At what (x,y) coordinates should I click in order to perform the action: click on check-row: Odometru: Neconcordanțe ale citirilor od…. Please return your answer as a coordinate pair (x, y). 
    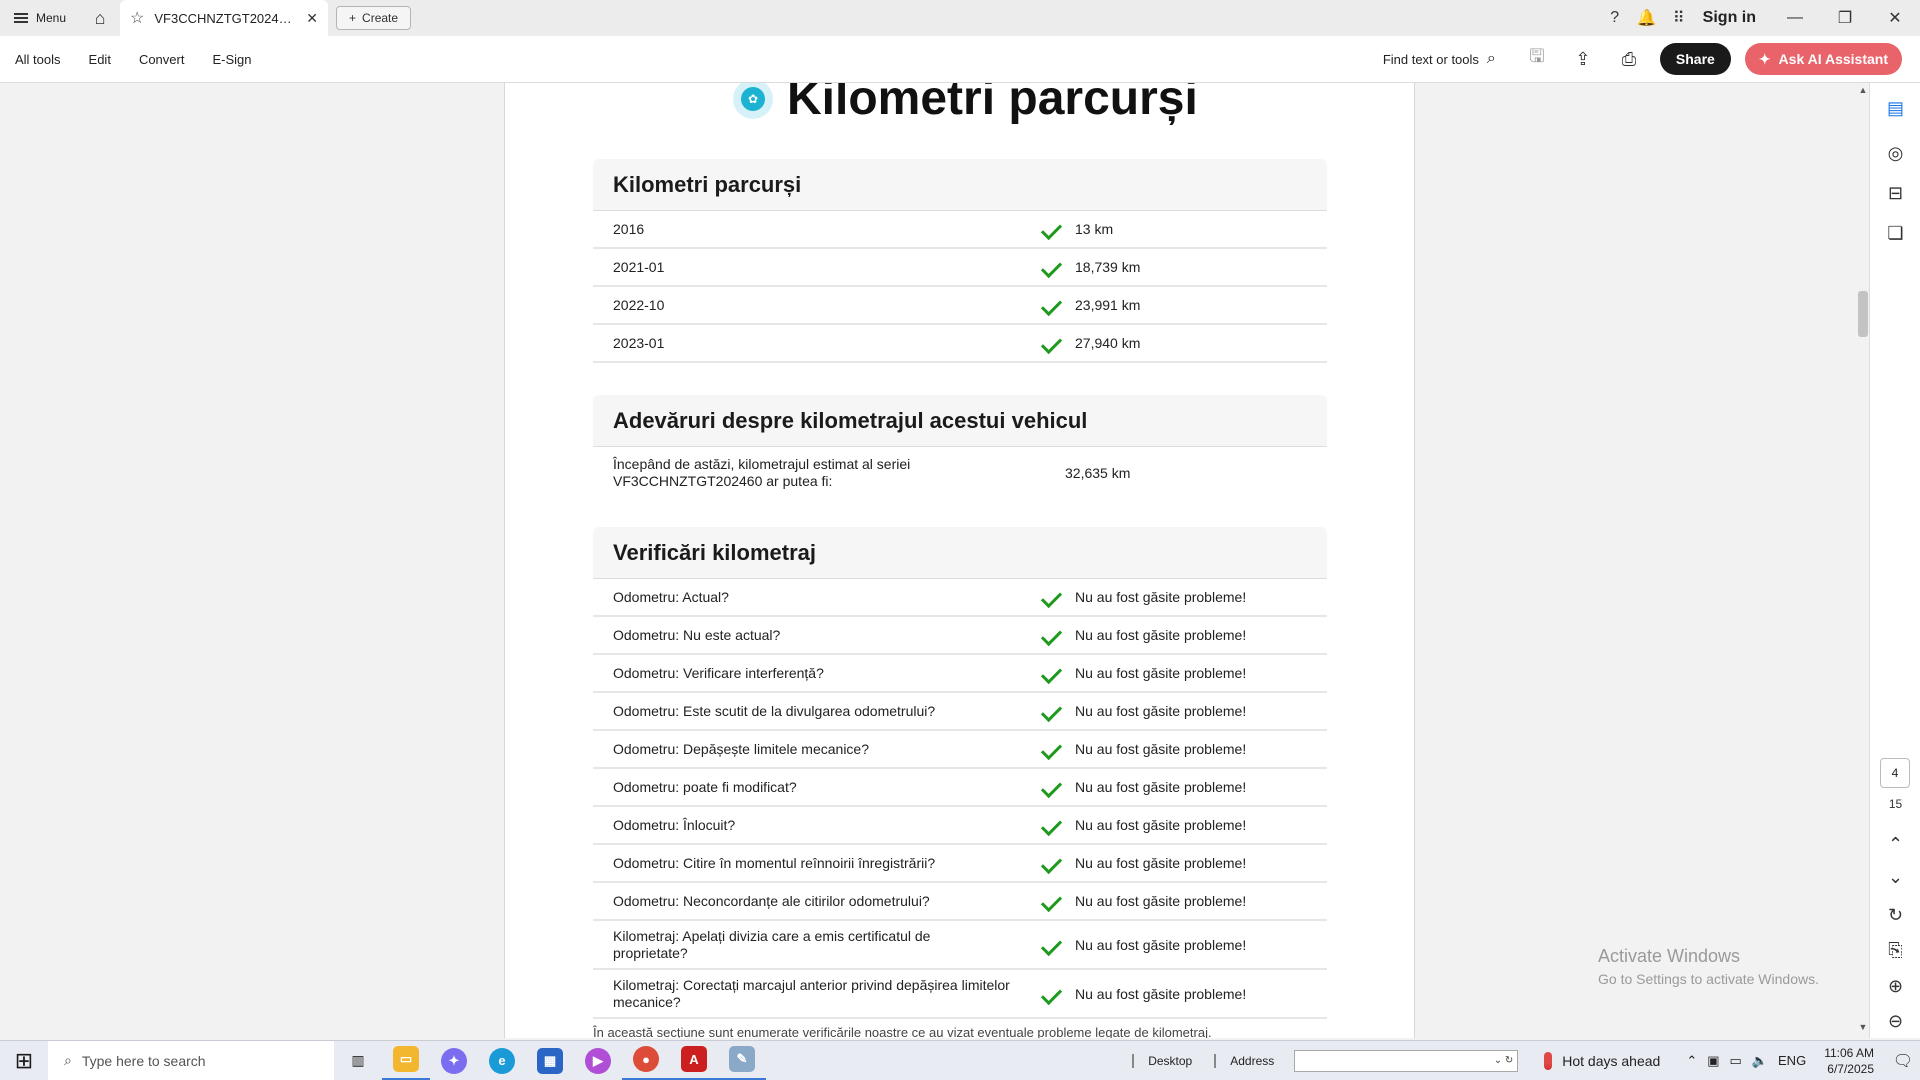
    Looking at the image, I should click on (960, 902).